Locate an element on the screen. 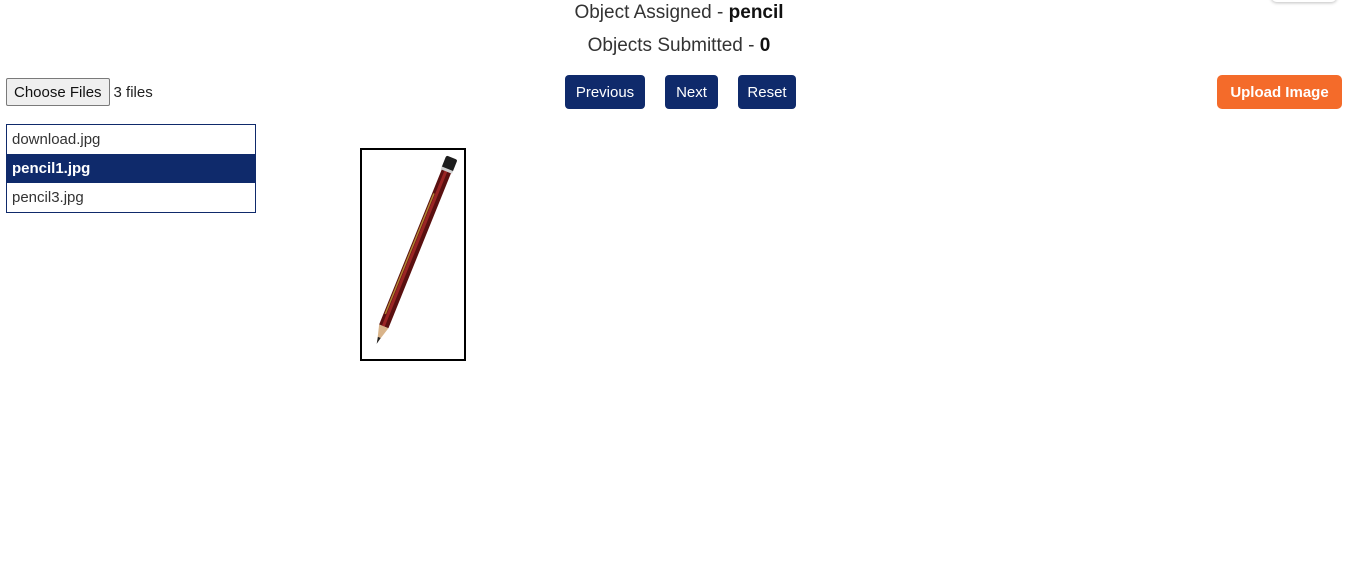 This screenshot has height=581, width=1351. pencil-print is located at coordinates (409, 254).